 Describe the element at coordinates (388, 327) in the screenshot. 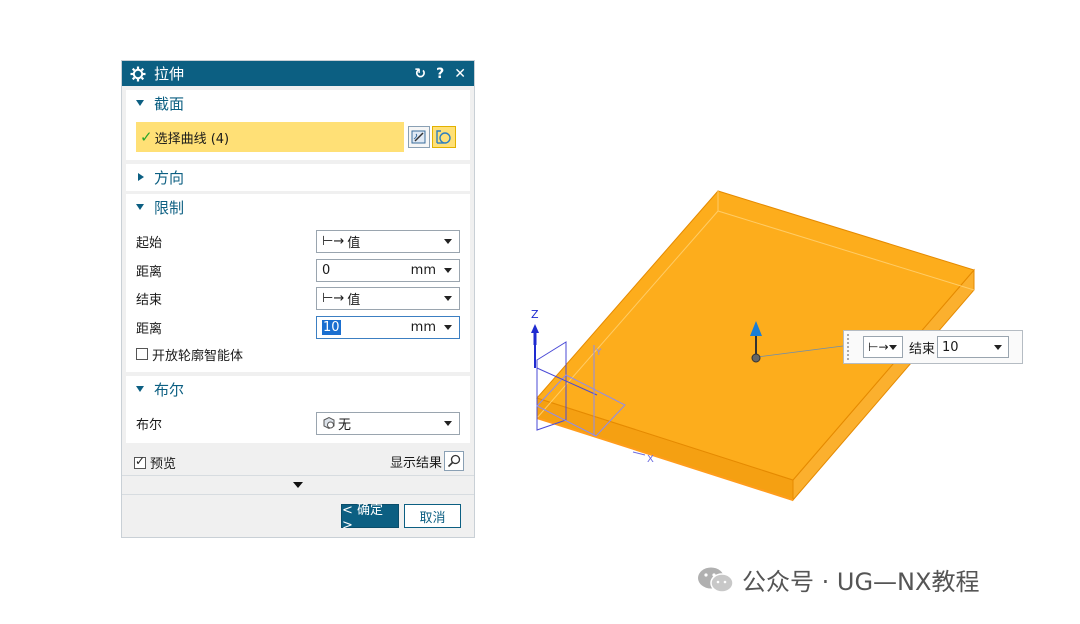

I see `end-distance-input: 10 mm` at that location.